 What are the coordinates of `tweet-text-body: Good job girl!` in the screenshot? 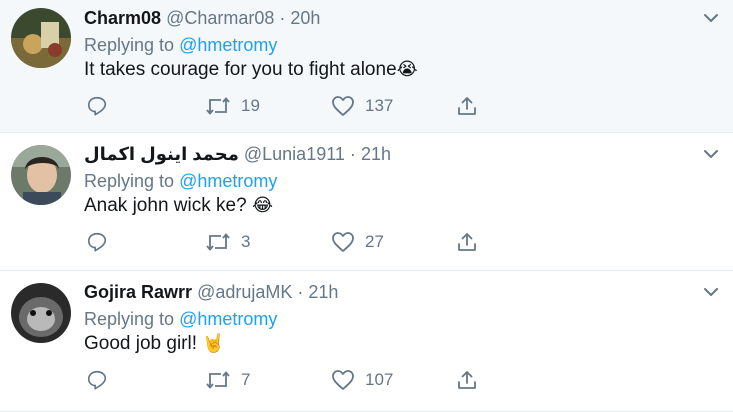 It's located at (141, 343).